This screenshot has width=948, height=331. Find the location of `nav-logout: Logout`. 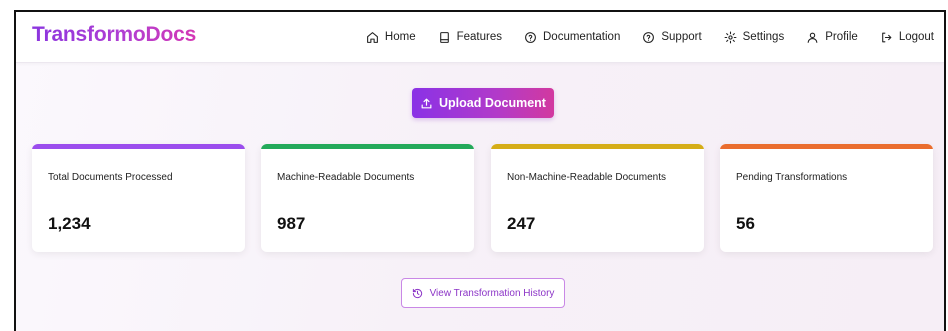

nav-logout: Logout is located at coordinates (907, 37).